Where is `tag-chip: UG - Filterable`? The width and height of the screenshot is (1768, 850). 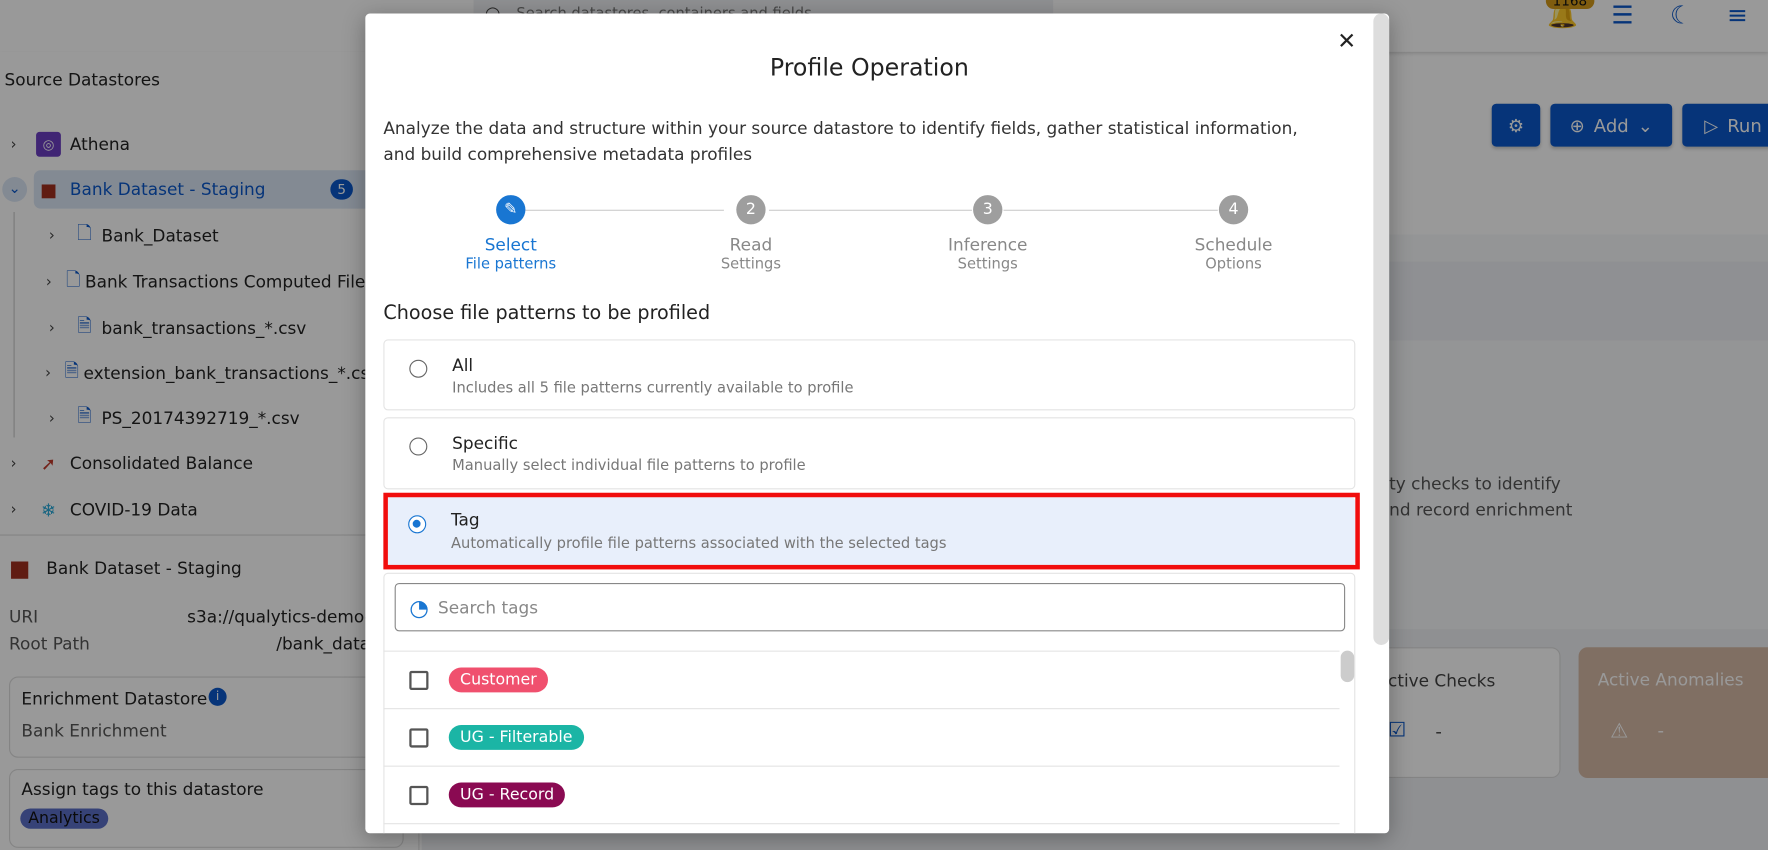 tag-chip: UG - Filterable is located at coordinates (516, 737).